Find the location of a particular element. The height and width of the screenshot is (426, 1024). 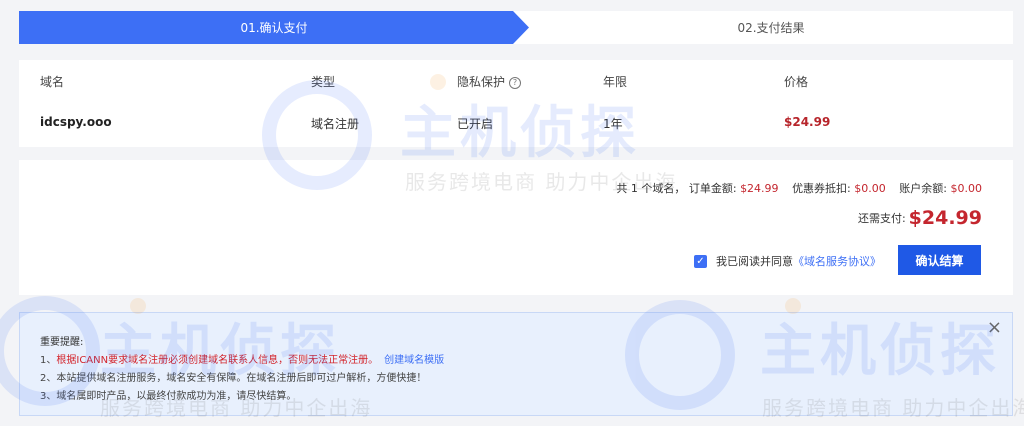

notice-line-3: 3、域名属即时产品，以最终付款成功为准，请尽快结算。 is located at coordinates (168, 396).